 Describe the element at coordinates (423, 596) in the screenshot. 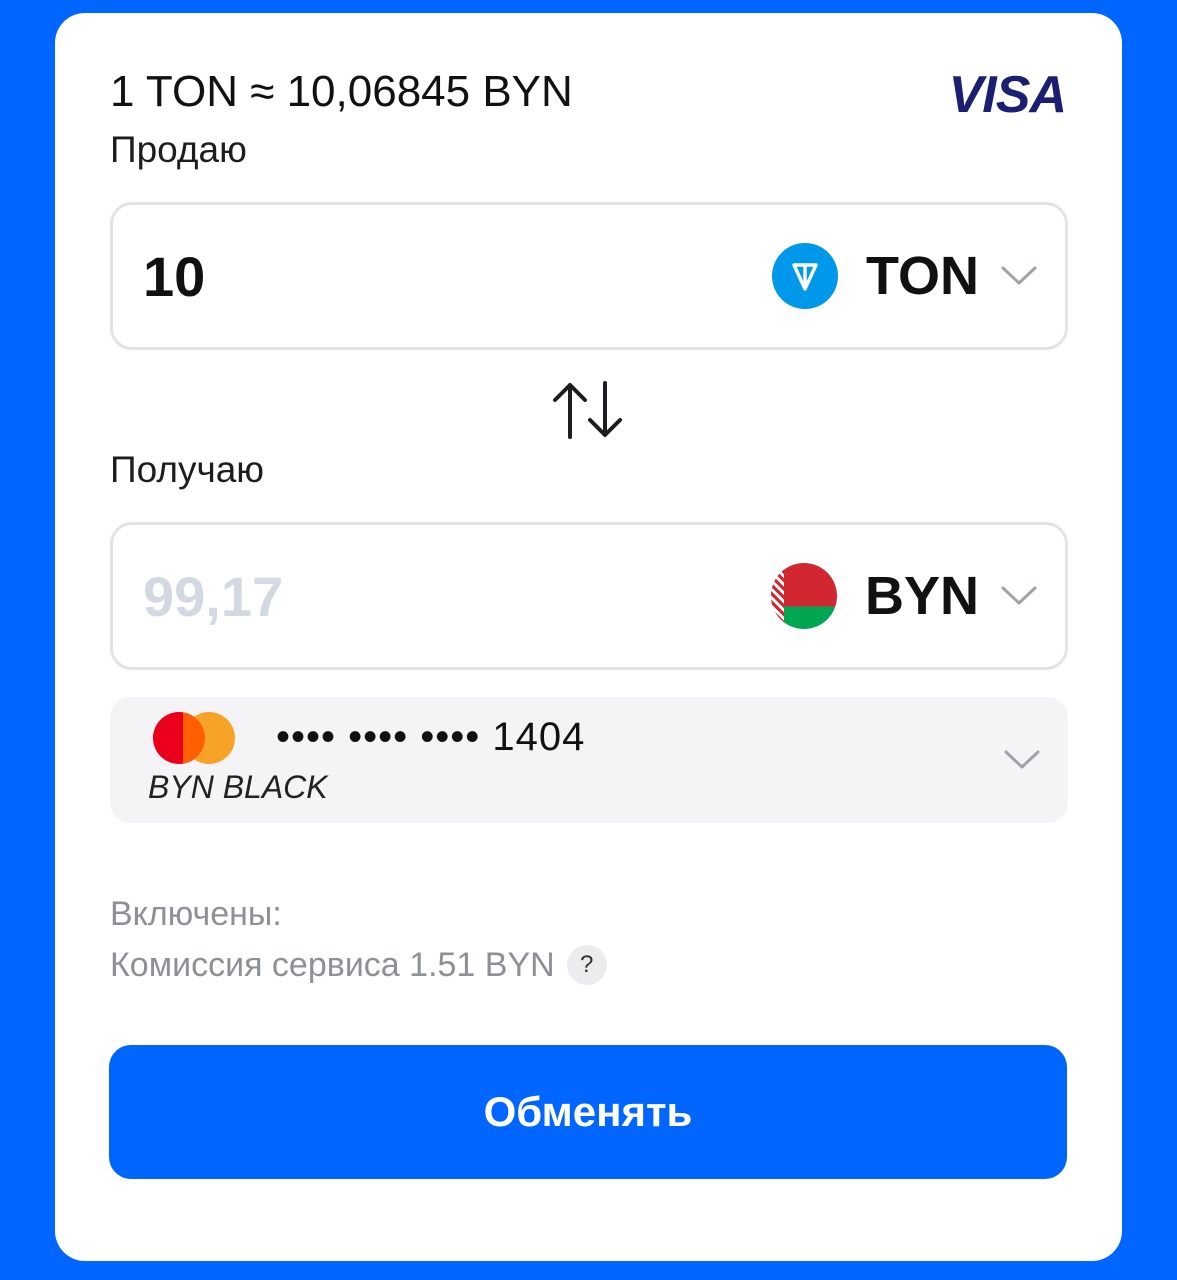

I see `receive-amount-input` at that location.